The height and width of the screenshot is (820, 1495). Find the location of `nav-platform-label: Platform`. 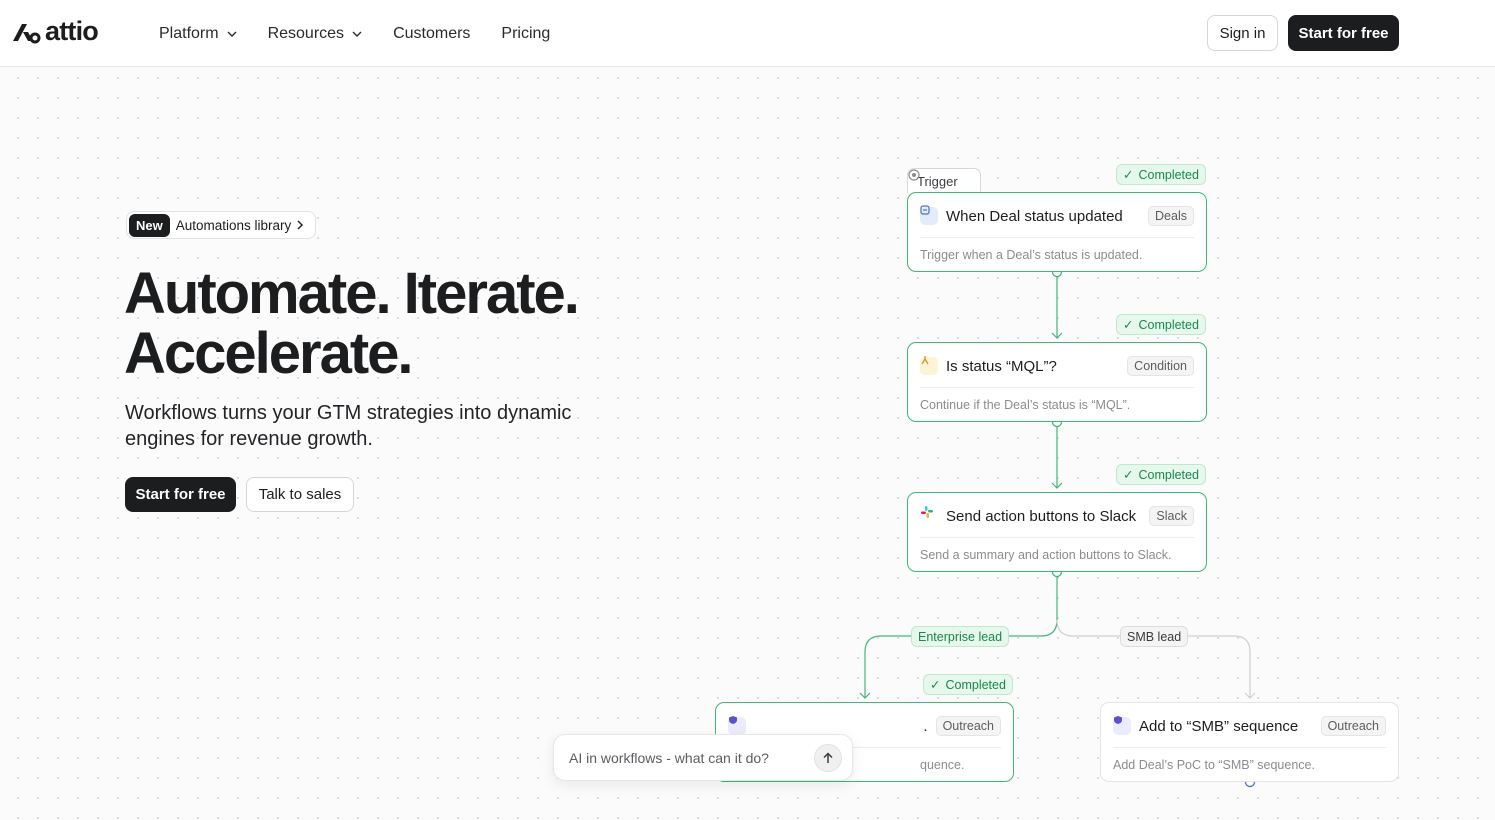

nav-platform-label: Platform is located at coordinates (189, 33).